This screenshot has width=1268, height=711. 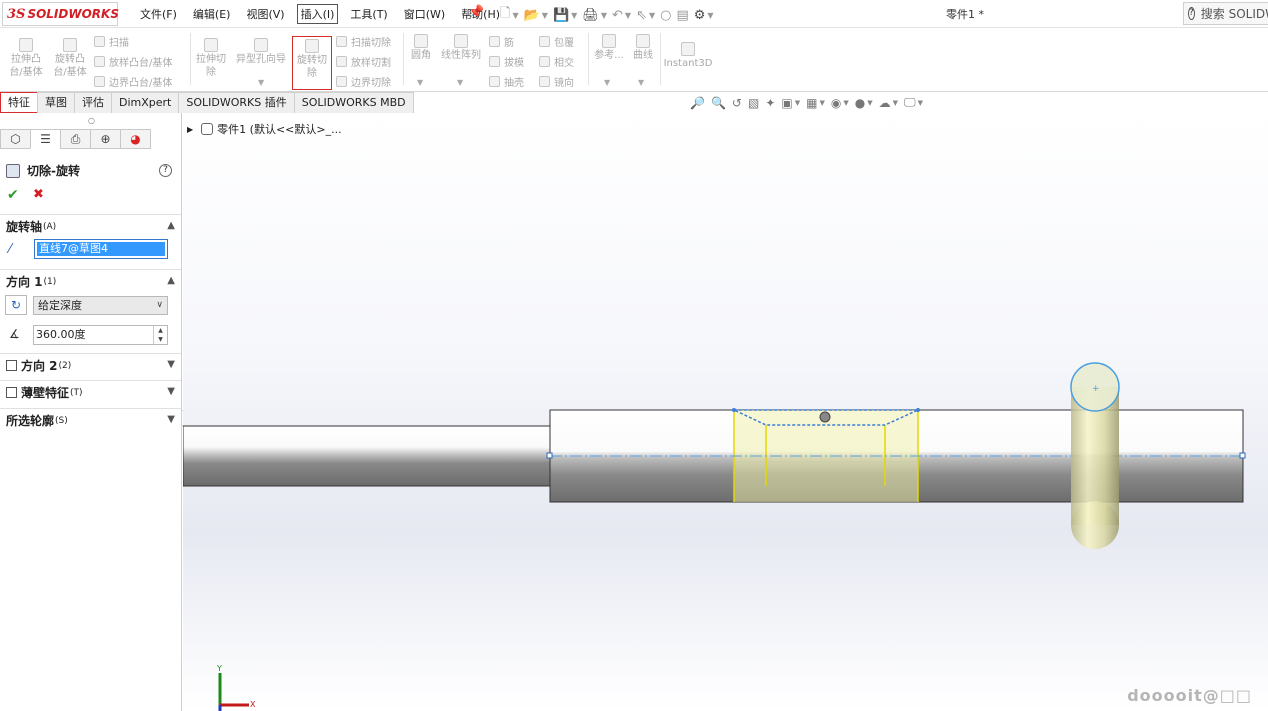 What do you see at coordinates (105, 139) in the screenshot?
I see `dimxpert-manager-tab-icon: ⊕` at bounding box center [105, 139].